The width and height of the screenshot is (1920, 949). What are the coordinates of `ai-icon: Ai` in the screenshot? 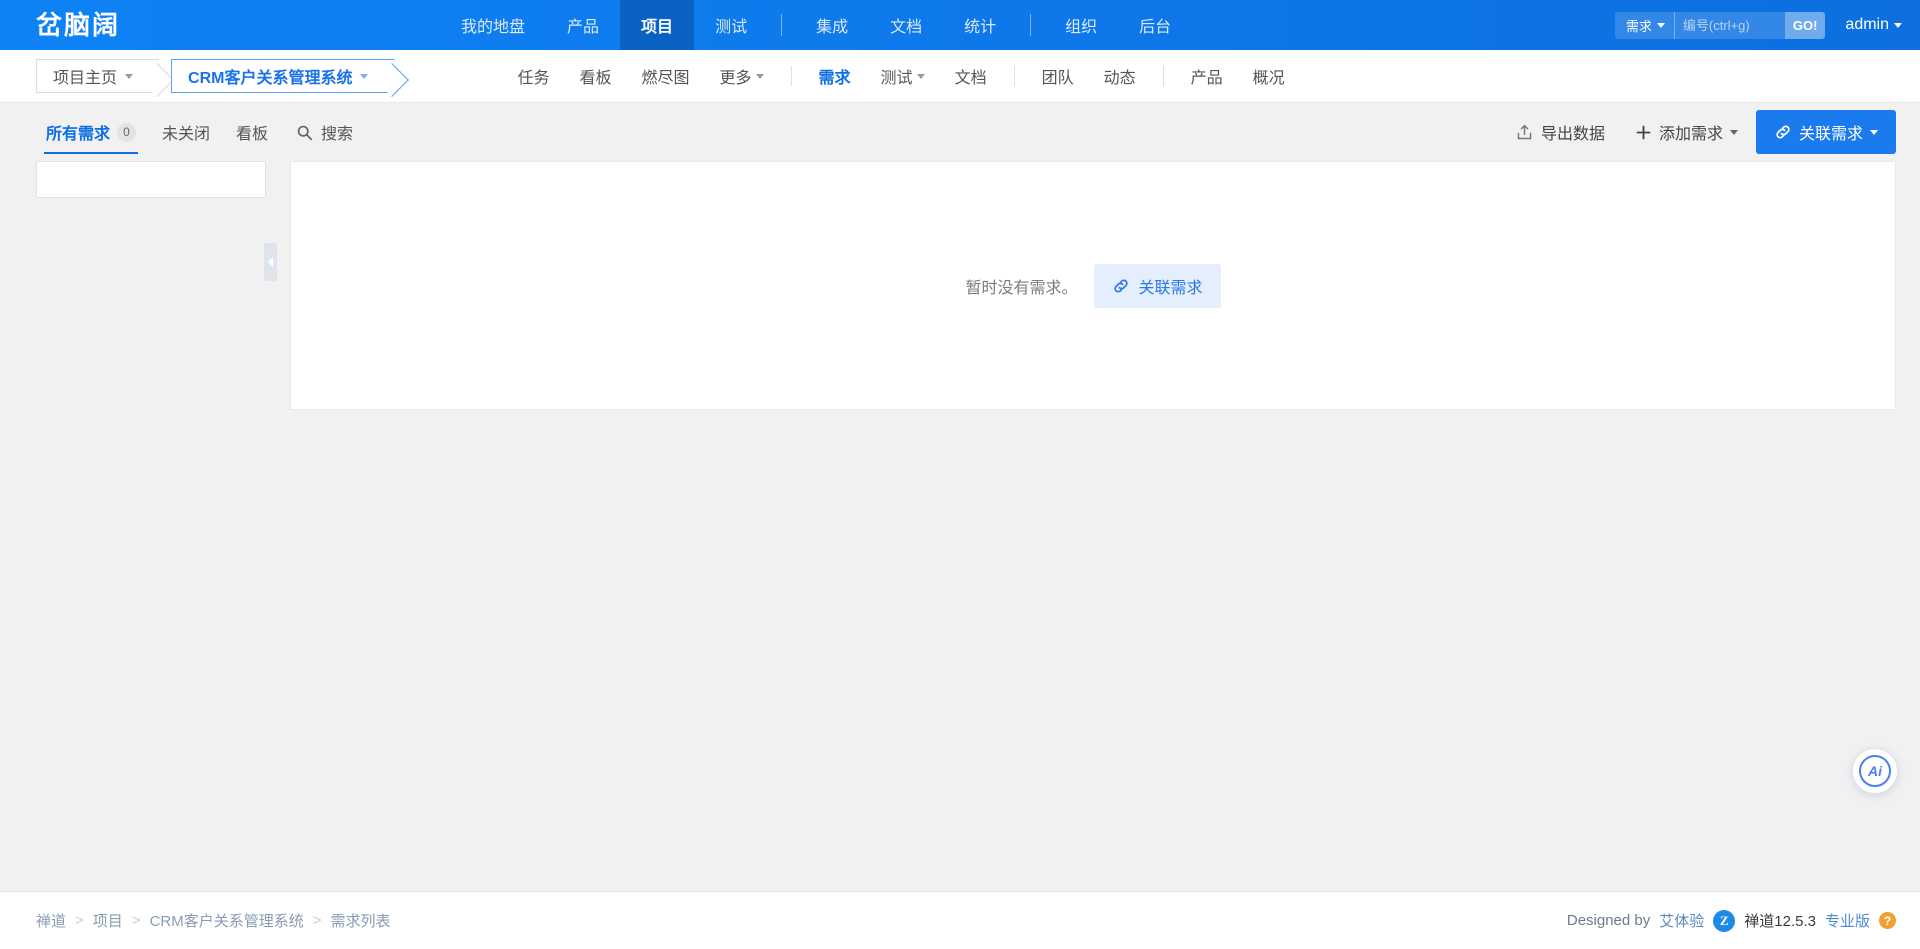 It's located at (1875, 771).